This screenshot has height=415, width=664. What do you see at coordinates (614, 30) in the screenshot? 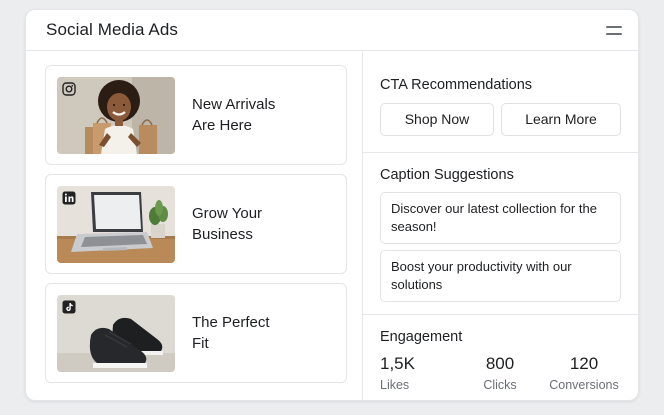
I see `menu-icon` at bounding box center [614, 30].